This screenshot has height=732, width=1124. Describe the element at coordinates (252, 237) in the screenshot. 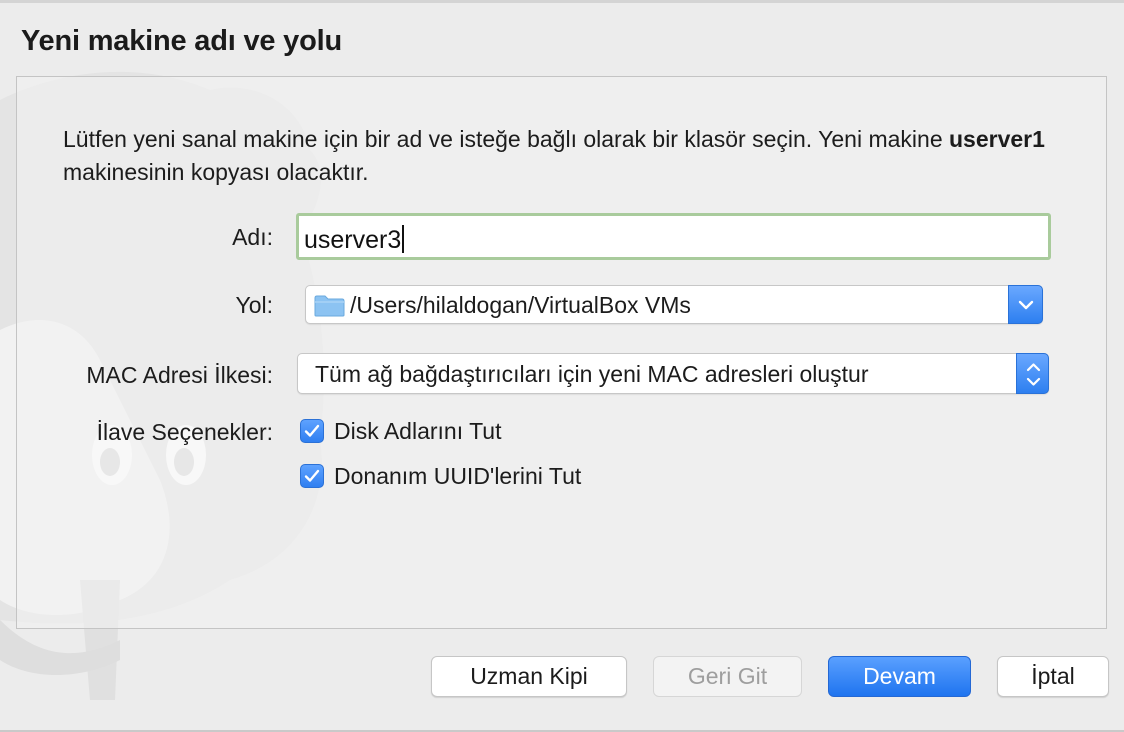

I see `name-label: Adı:` at that location.